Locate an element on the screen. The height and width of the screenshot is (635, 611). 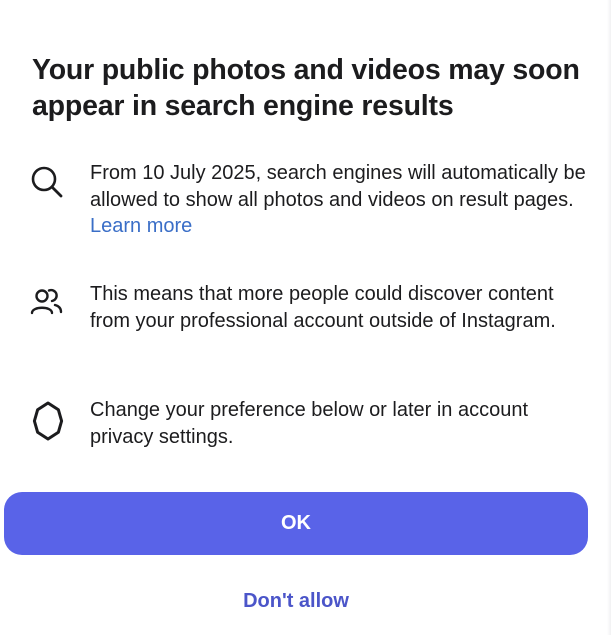
dont-allow-button: Don't allow is located at coordinates (296, 601).